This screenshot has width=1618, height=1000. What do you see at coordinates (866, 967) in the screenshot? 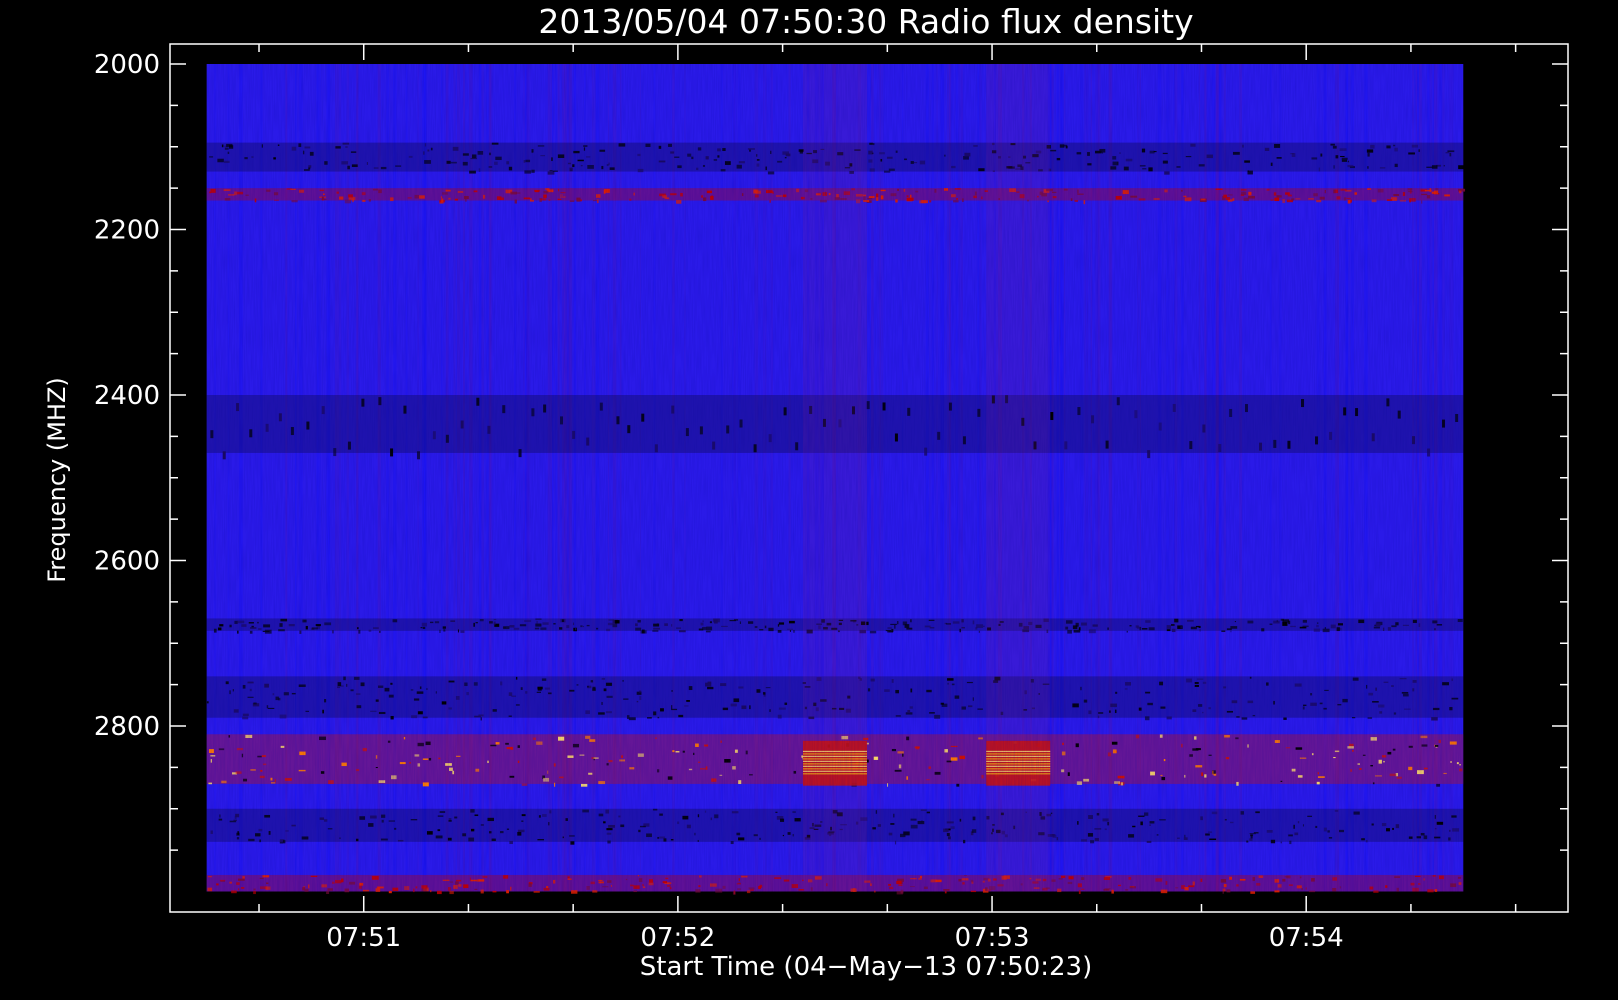
I see `x-axis-label: Start Time (04−May−13 07:50:23)` at bounding box center [866, 967].